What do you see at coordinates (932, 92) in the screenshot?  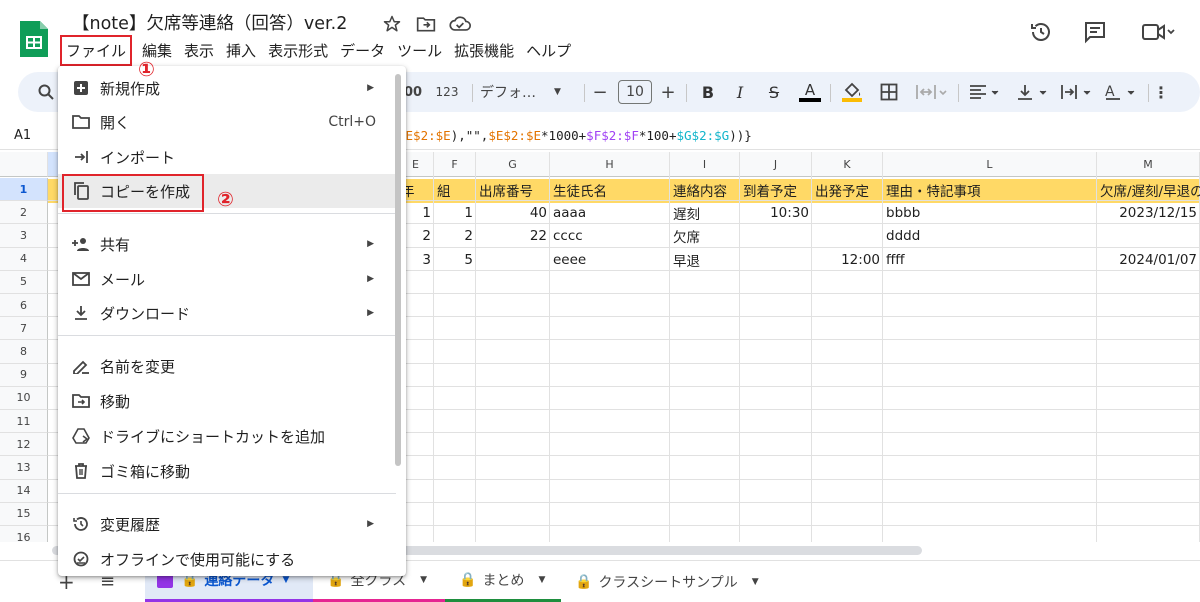 I see `merge-cells-icon` at bounding box center [932, 92].